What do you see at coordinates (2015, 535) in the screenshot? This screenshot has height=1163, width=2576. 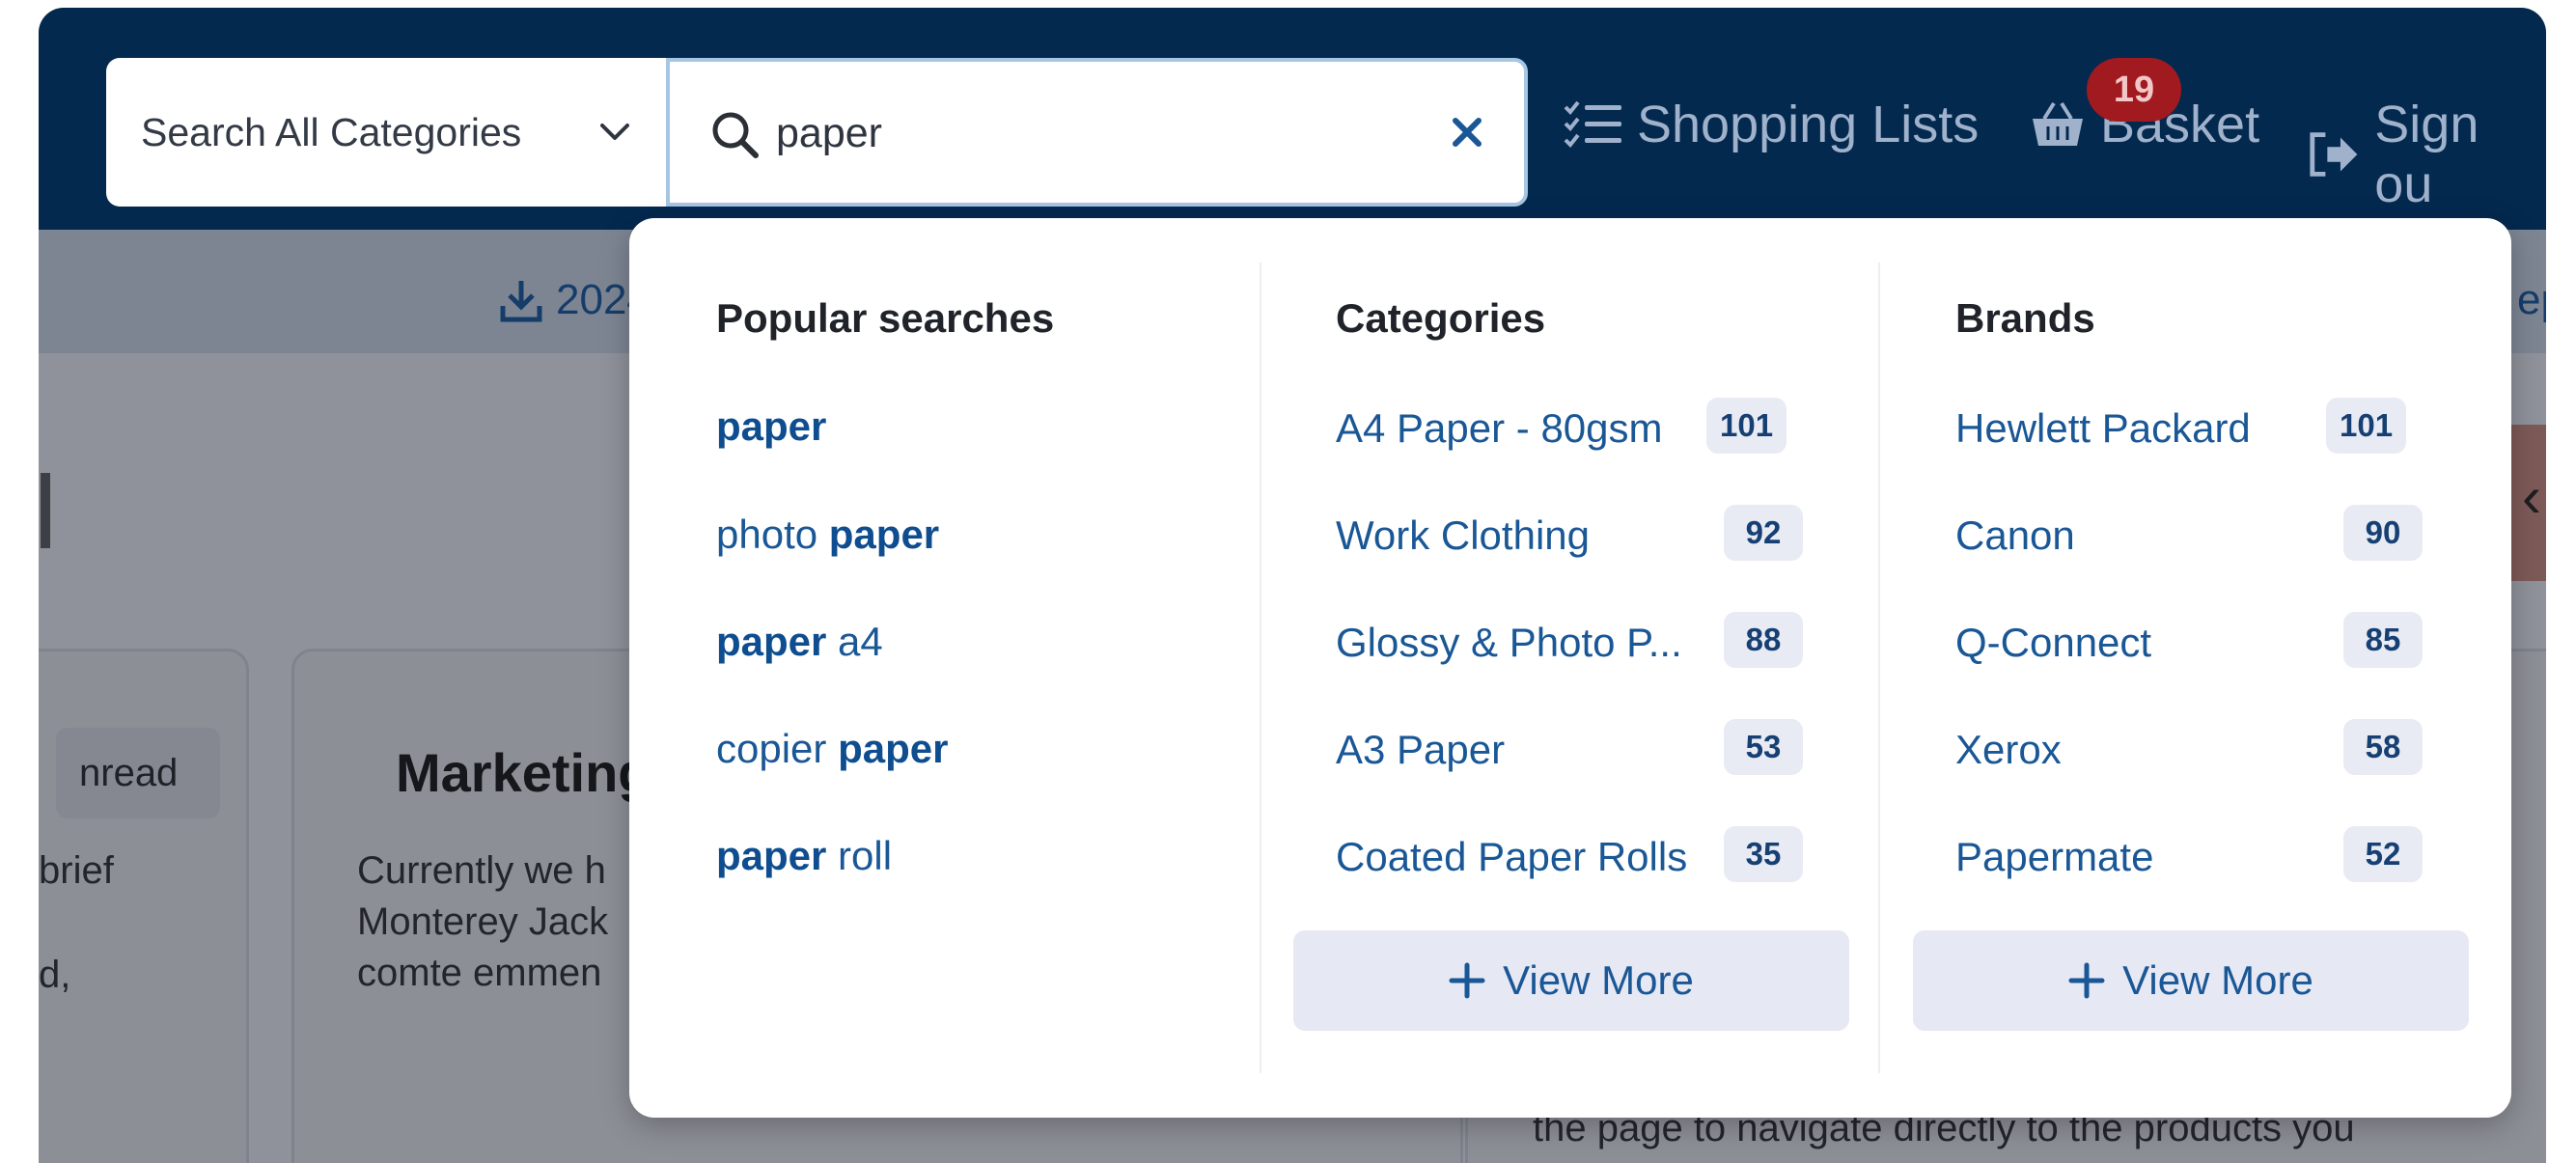 I see `brand-label: Canon` at bounding box center [2015, 535].